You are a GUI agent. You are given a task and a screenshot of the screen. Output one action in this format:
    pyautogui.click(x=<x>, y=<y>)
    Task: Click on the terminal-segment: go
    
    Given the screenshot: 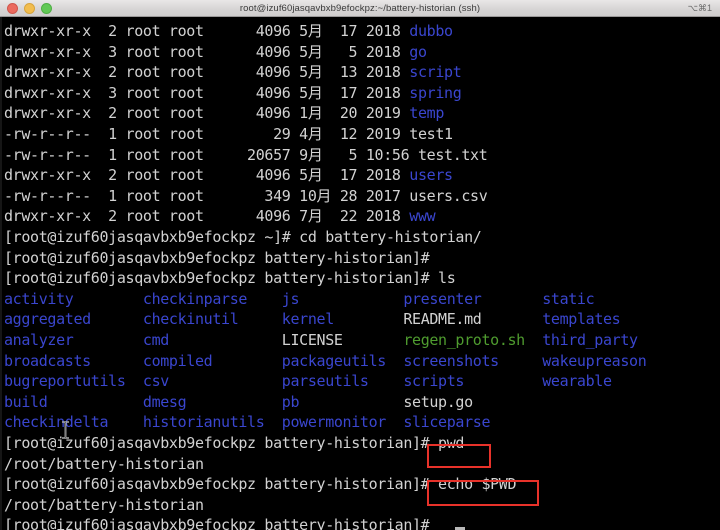 What is the action you would take?
    pyautogui.click(x=418, y=51)
    